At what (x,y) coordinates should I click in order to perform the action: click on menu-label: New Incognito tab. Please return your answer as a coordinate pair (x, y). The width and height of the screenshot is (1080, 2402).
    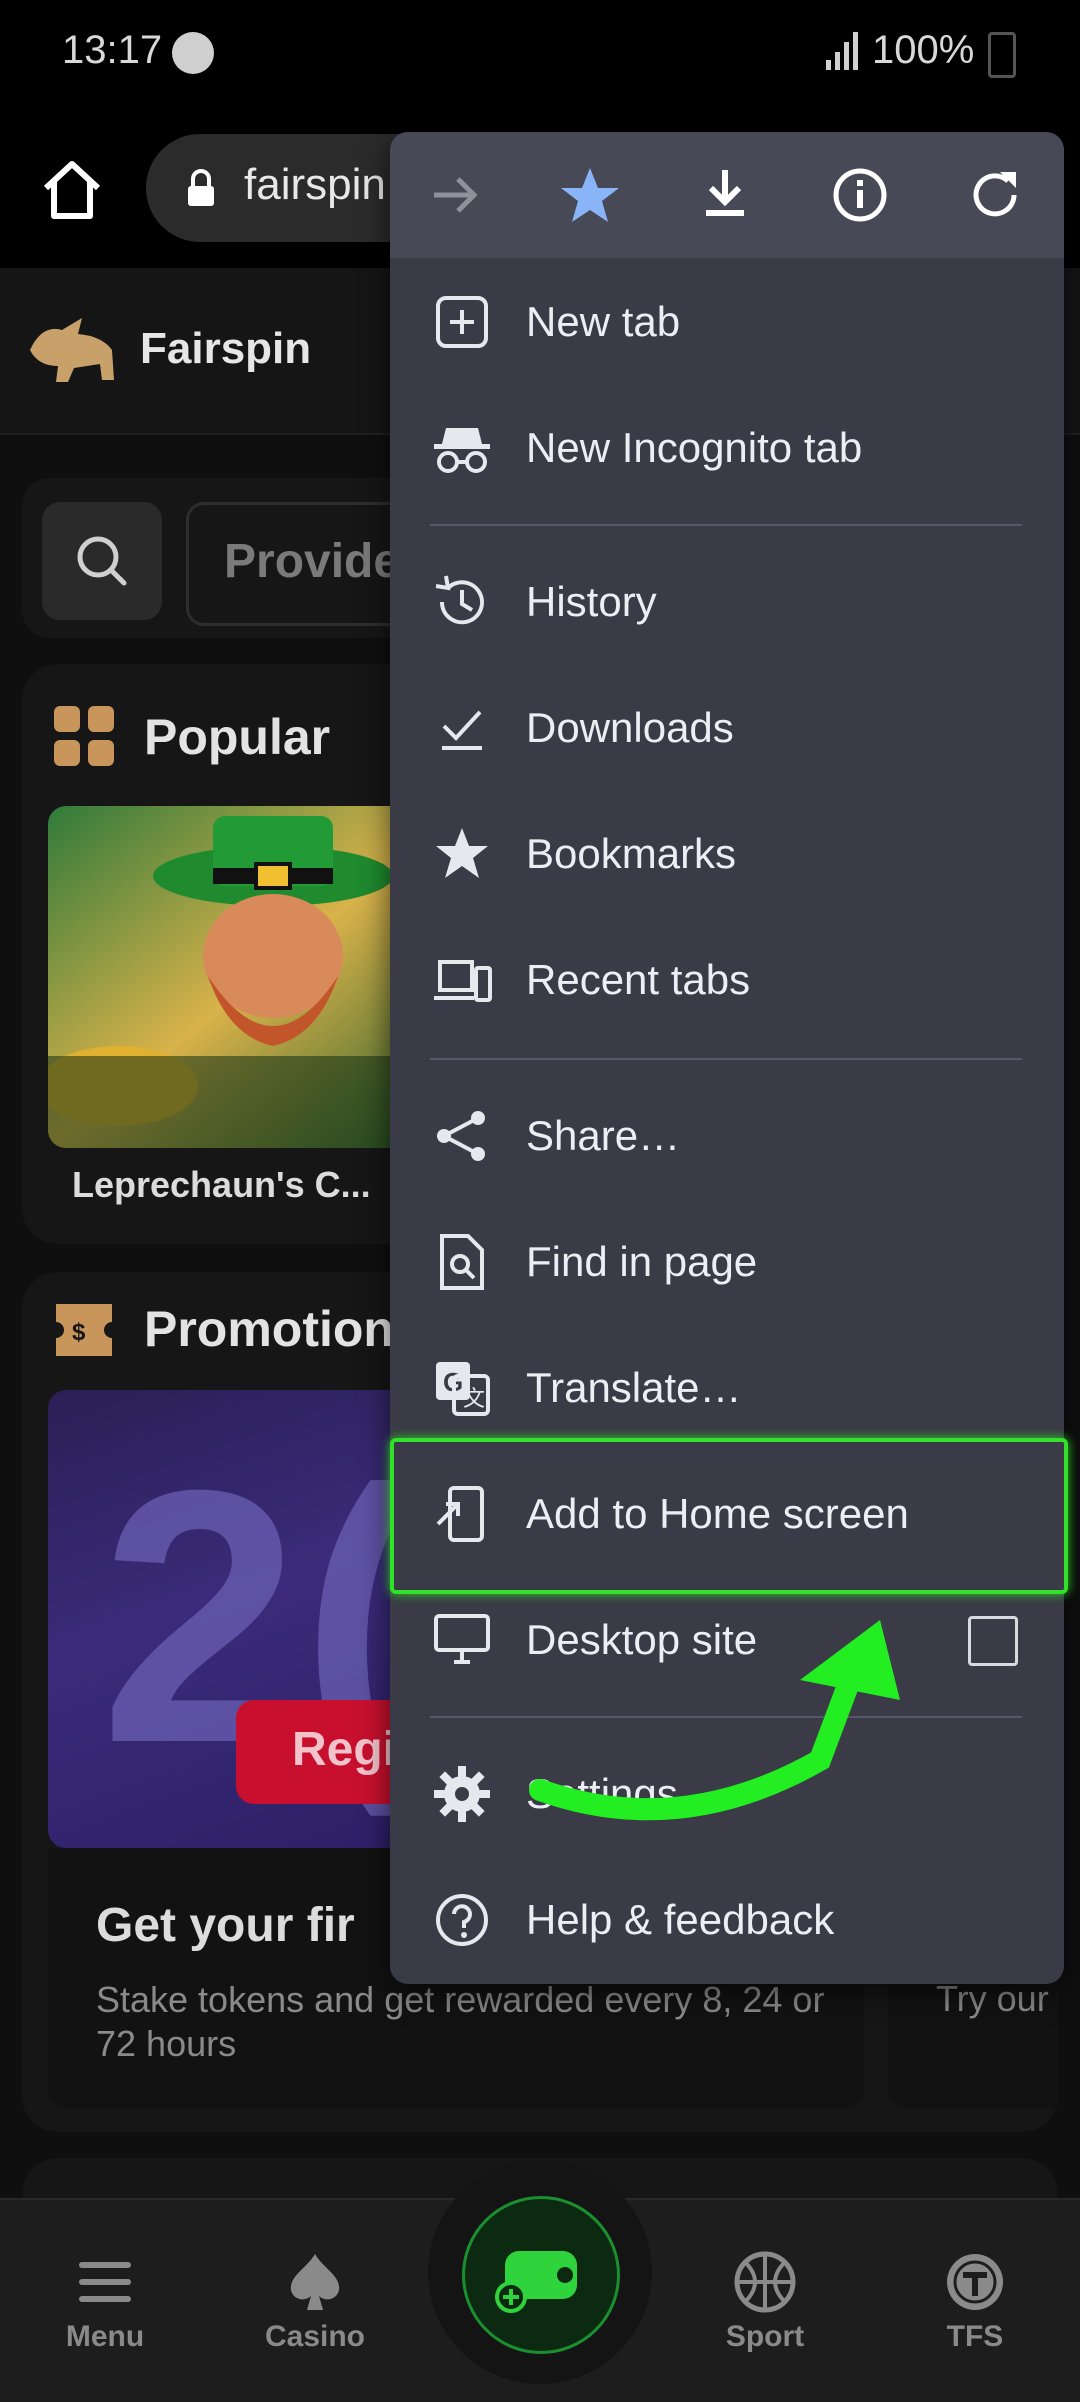
    Looking at the image, I should click on (694, 447).